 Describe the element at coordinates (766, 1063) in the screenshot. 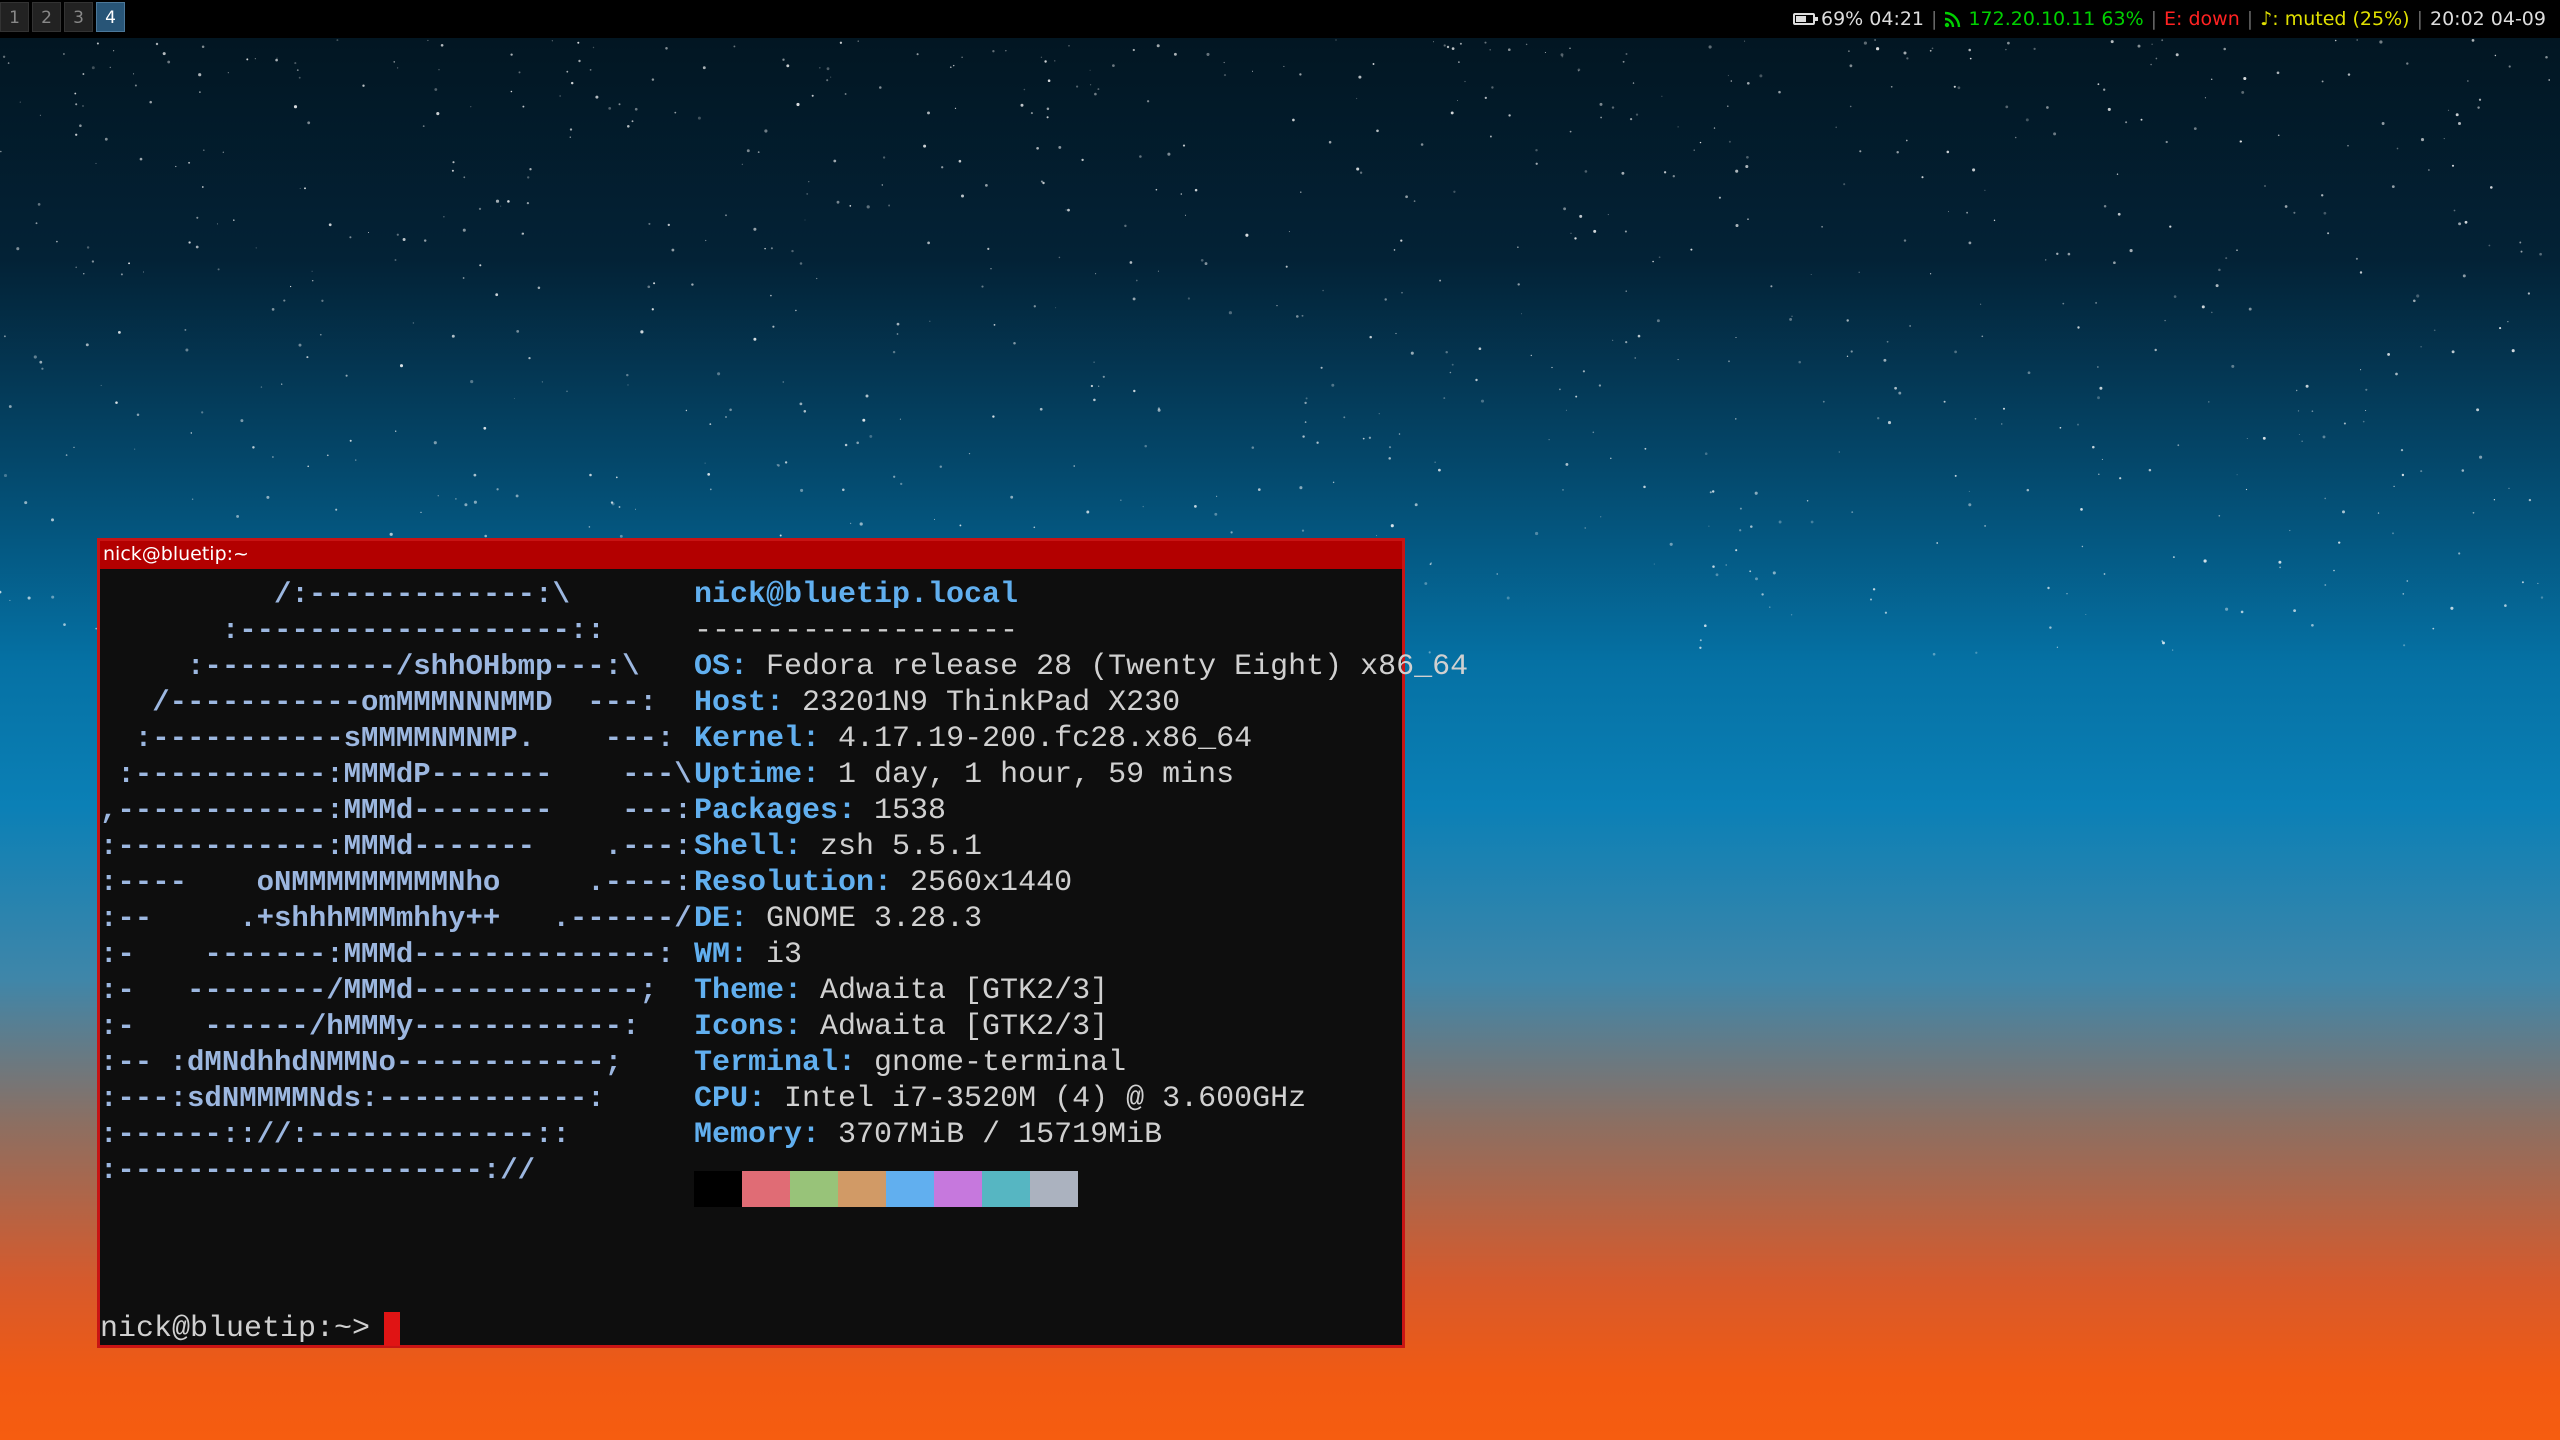

I see `info-key: Terminal` at that location.